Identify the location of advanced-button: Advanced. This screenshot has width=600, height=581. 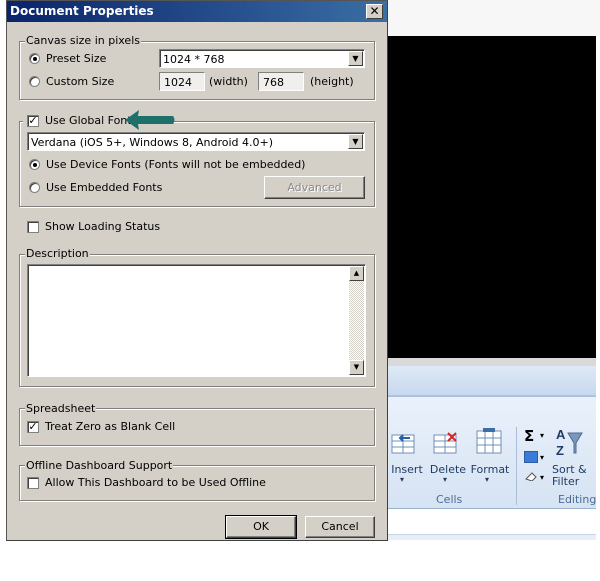
(314, 187).